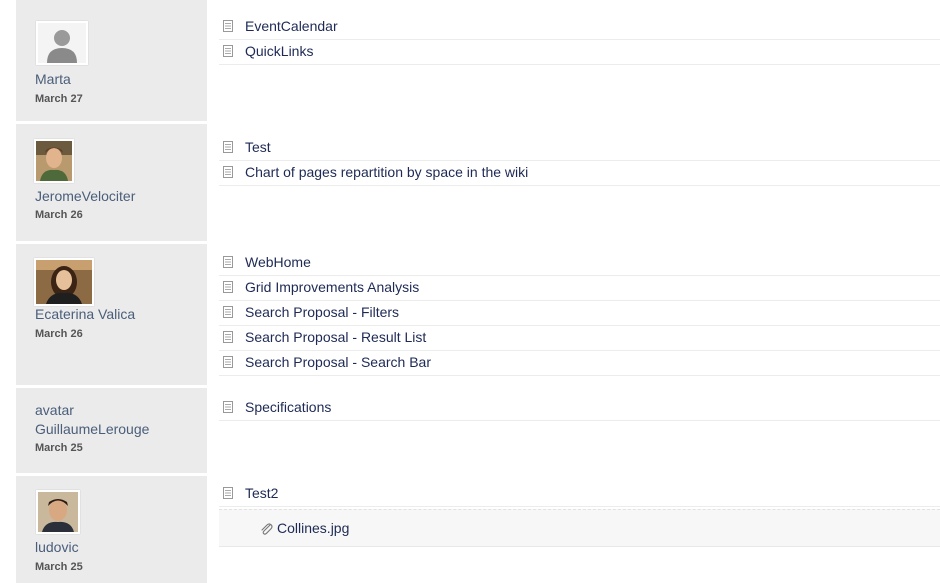  Describe the element at coordinates (579, 263) in the screenshot. I see `document-link: WebHome` at that location.